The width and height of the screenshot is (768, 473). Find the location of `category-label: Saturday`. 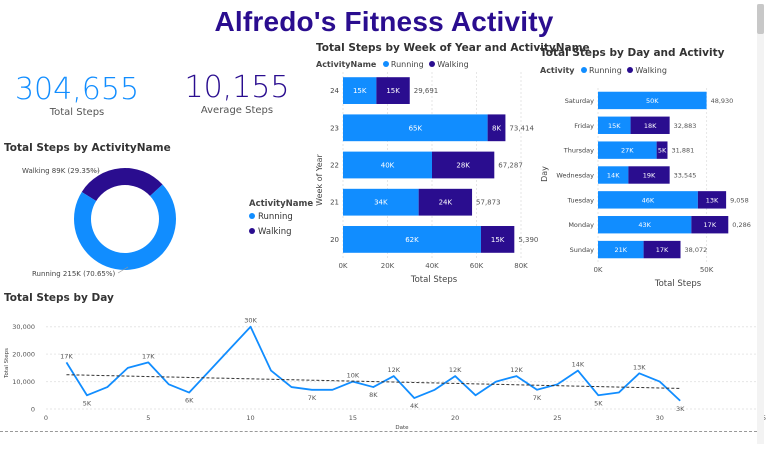

category-label: Saturday is located at coordinates (579, 101).